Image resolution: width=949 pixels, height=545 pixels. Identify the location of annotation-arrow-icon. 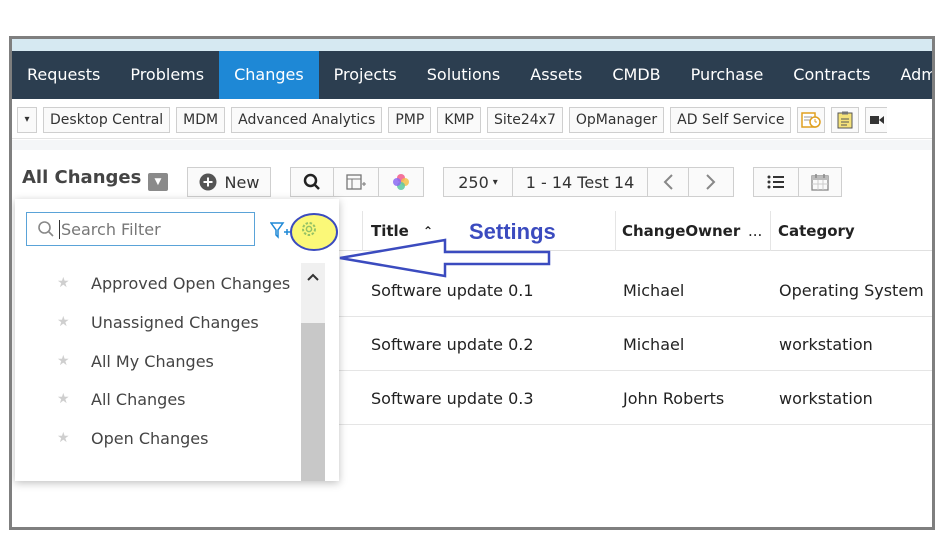
(445, 258).